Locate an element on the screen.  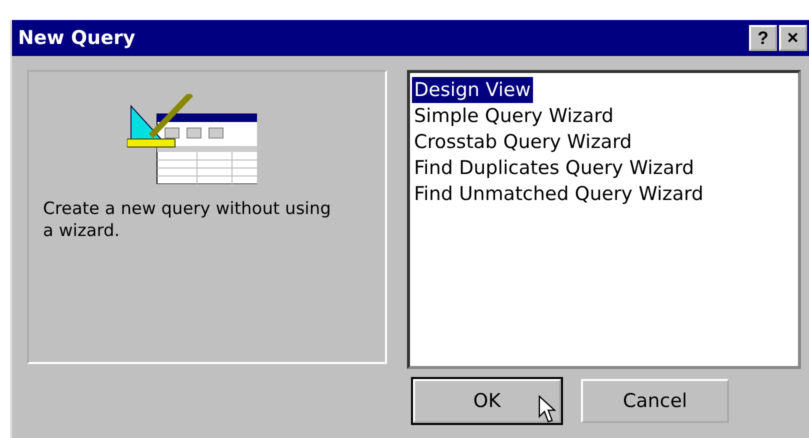
cancel-button: Cancel is located at coordinates (655, 401).